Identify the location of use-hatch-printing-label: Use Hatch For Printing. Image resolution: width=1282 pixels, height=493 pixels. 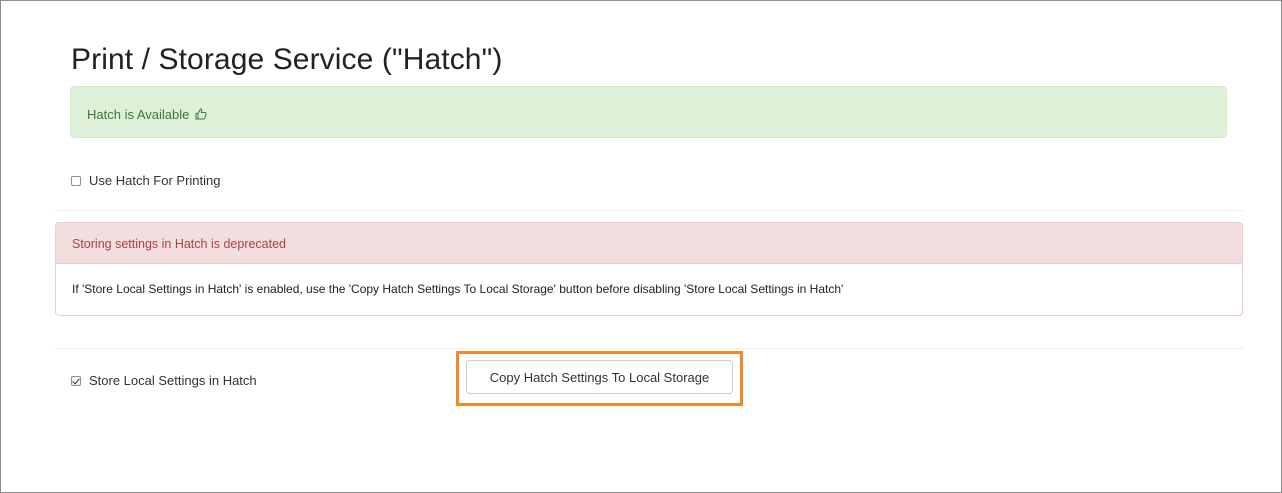
(155, 180).